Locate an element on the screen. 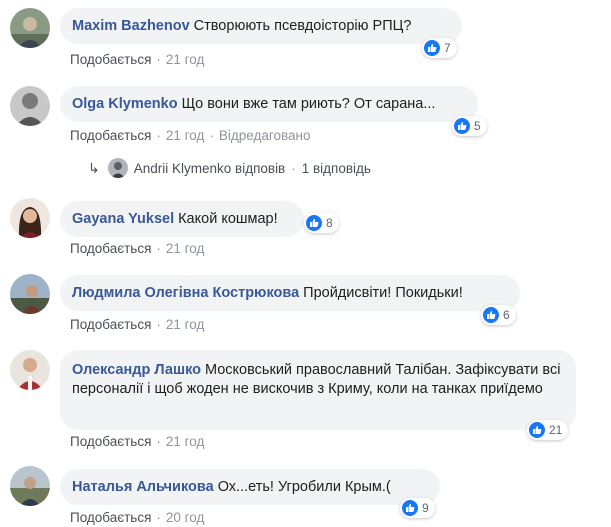 This screenshot has width=611, height=527. reaction-count: 6 is located at coordinates (498, 315).